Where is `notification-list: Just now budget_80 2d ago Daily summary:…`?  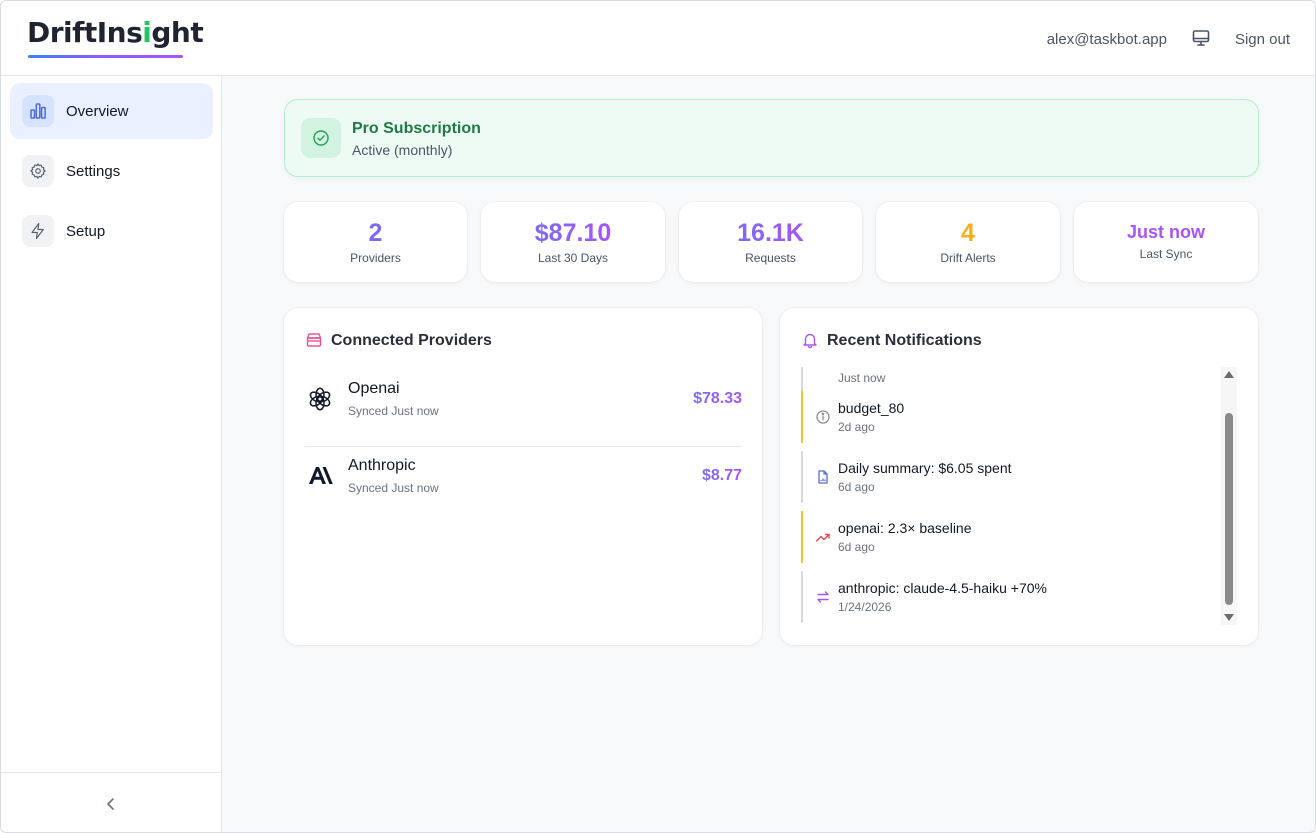
notification-list: Just now budget_80 2d ago Daily summary:… is located at coordinates (1009, 496).